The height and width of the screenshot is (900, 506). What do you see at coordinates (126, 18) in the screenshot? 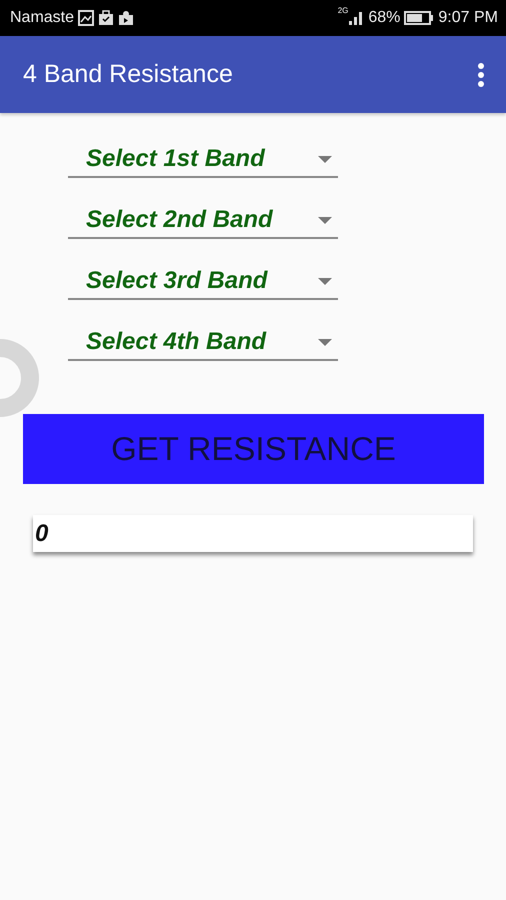
I see `video-icon` at bounding box center [126, 18].